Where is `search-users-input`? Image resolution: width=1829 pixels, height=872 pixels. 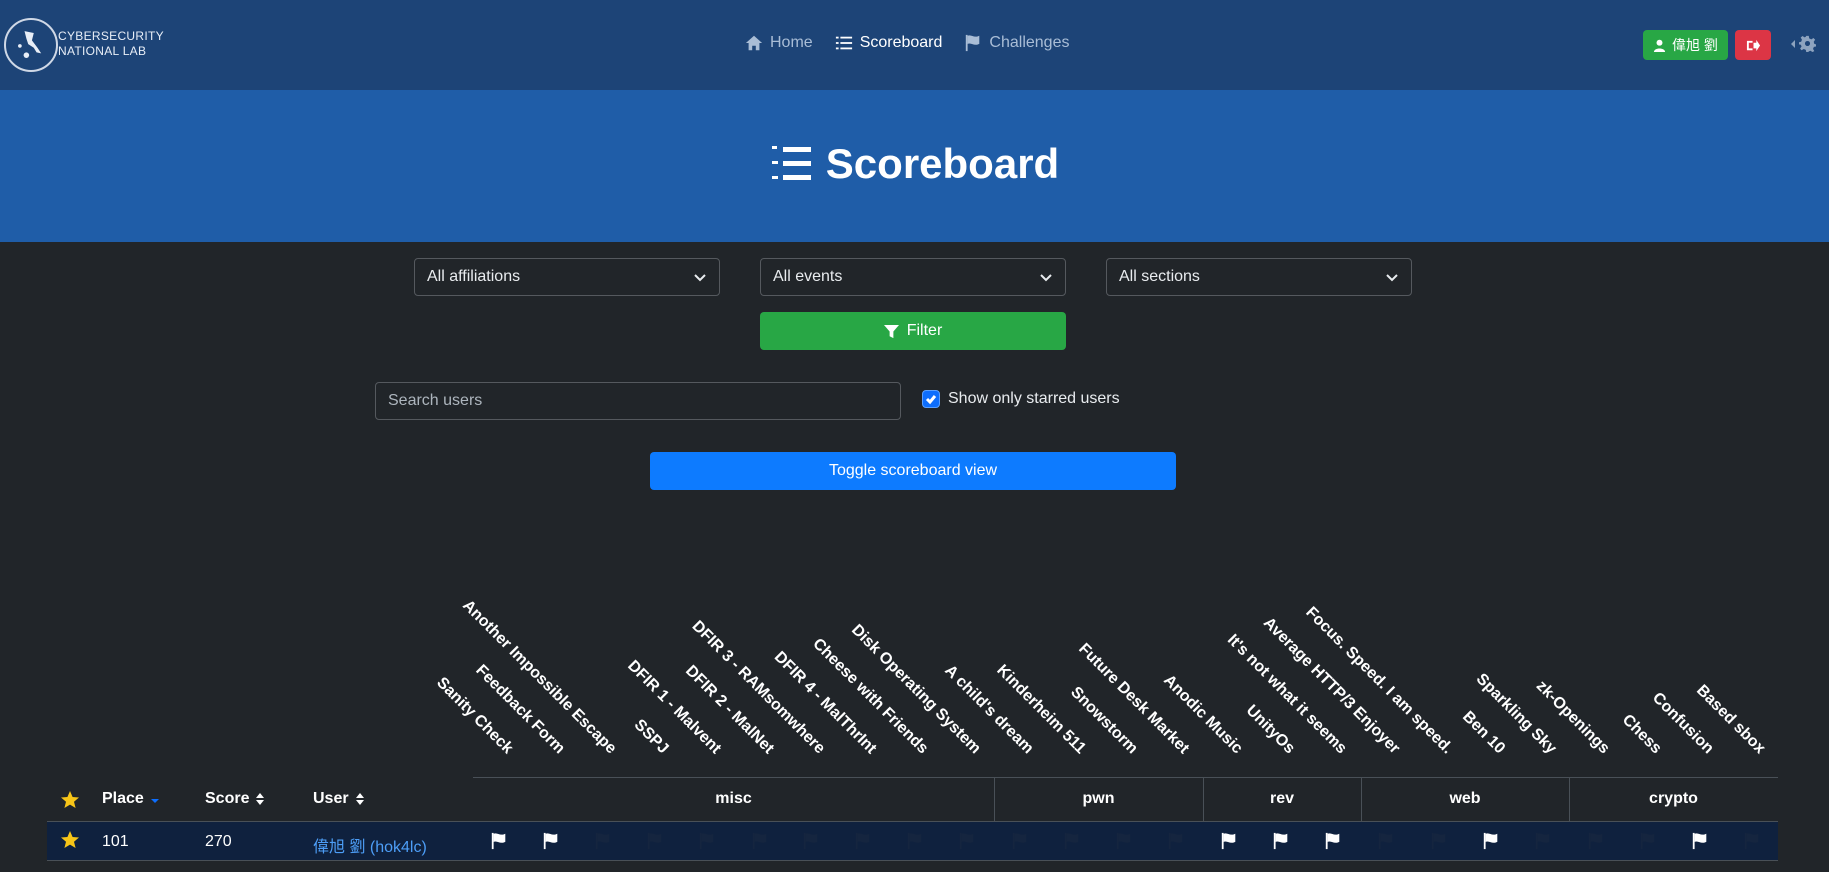 search-users-input is located at coordinates (638, 401).